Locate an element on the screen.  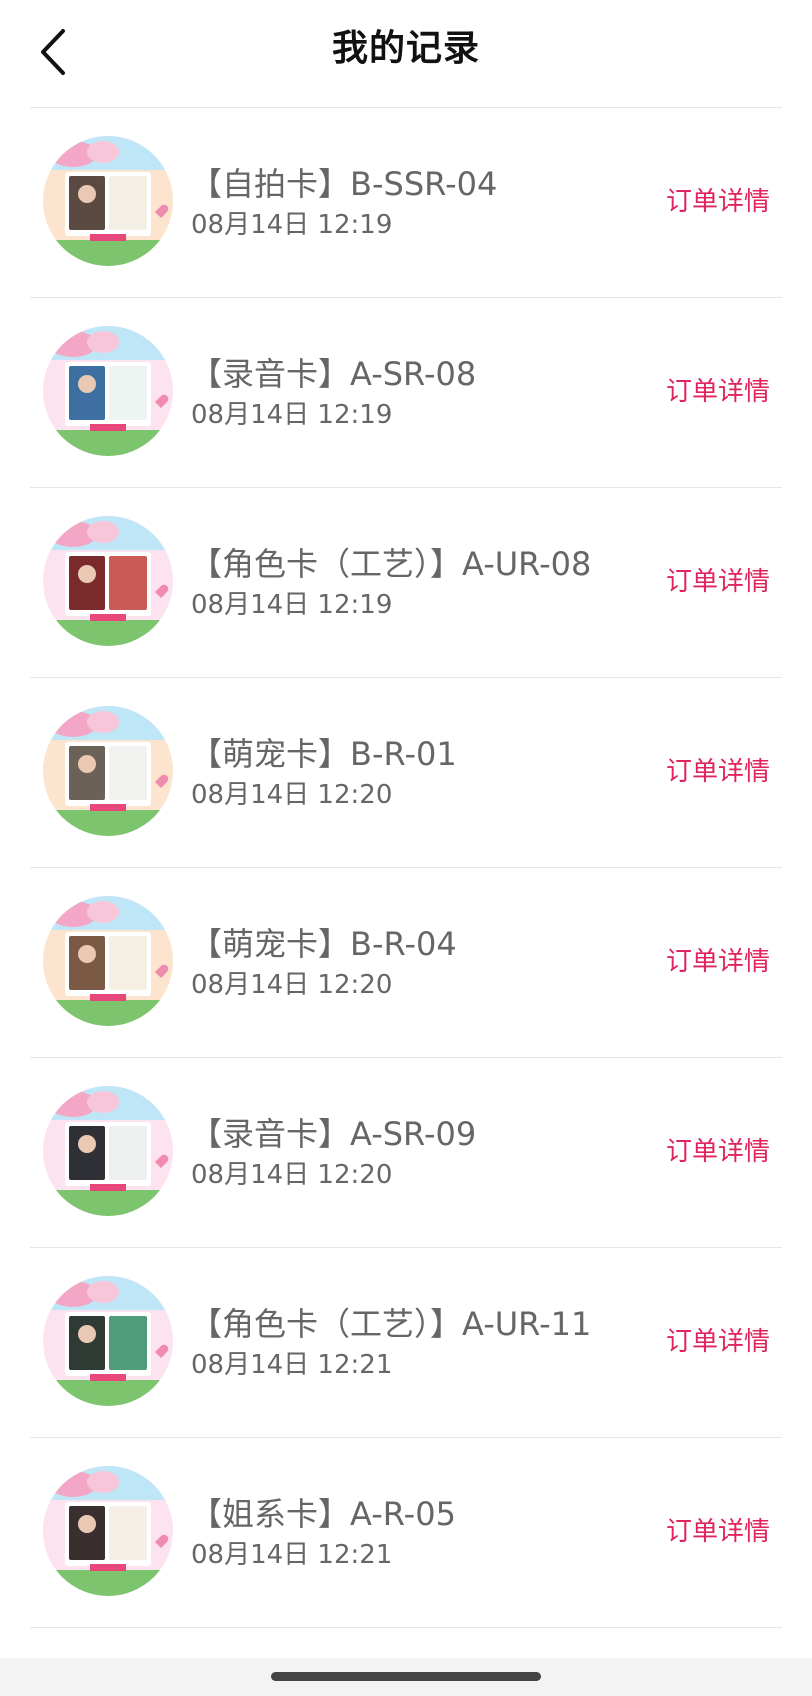
record-row: 【萌宠卡】B-R-01 08月14日 12:20 订单详情 is located at coordinates (406, 773).